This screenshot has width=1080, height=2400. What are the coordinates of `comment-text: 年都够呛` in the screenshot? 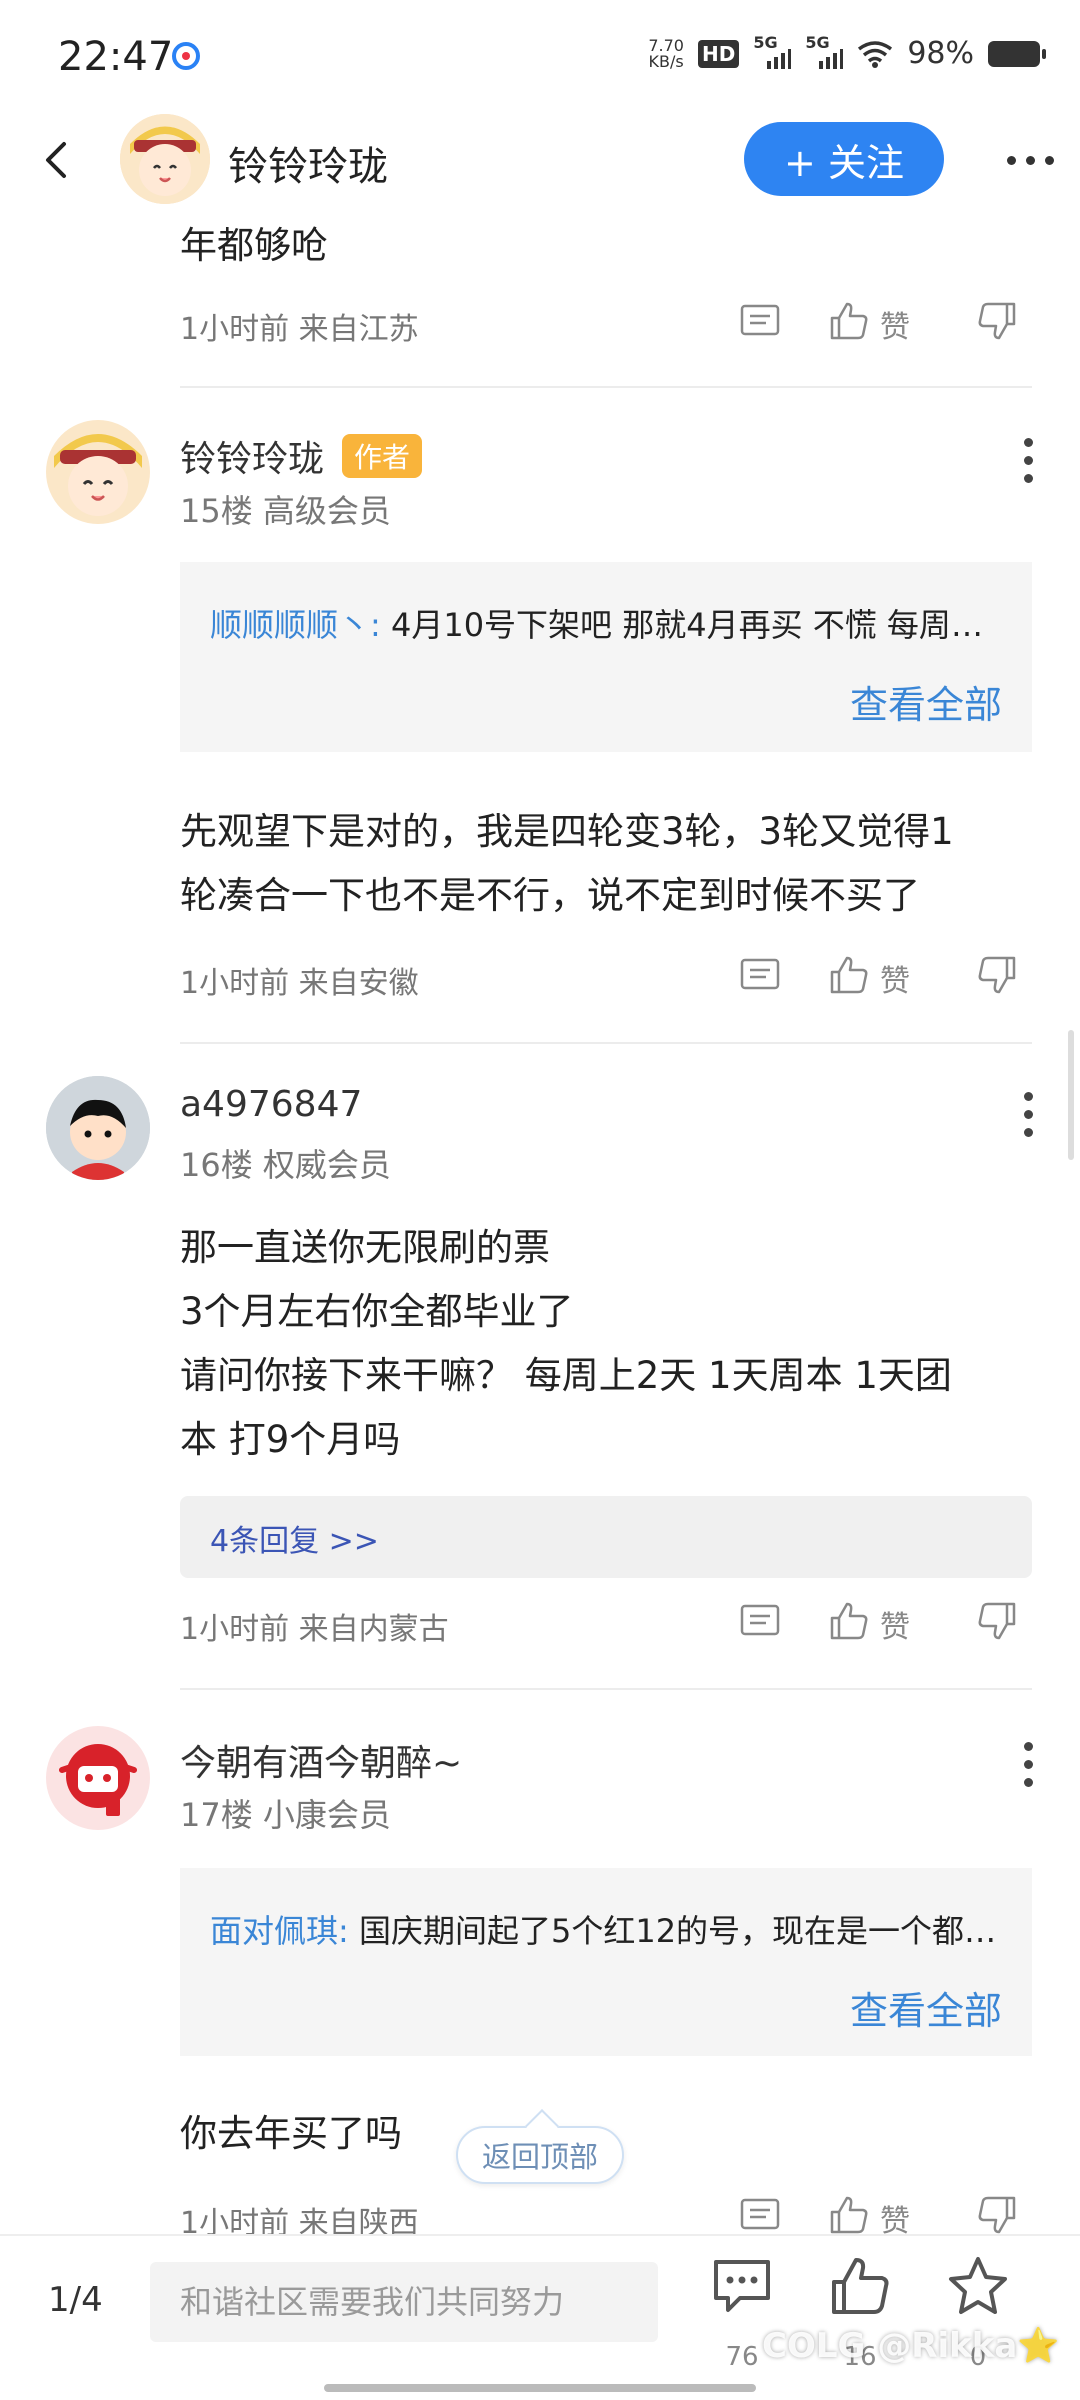 It's located at (254, 245).